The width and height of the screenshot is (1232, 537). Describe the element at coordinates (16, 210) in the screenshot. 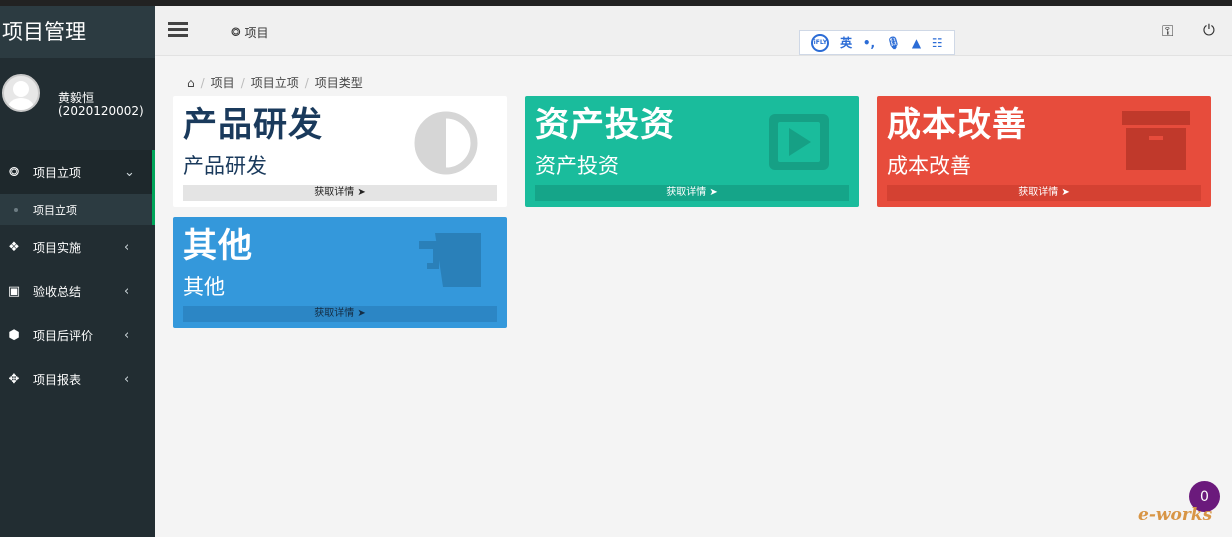

I see `circle-icon` at that location.